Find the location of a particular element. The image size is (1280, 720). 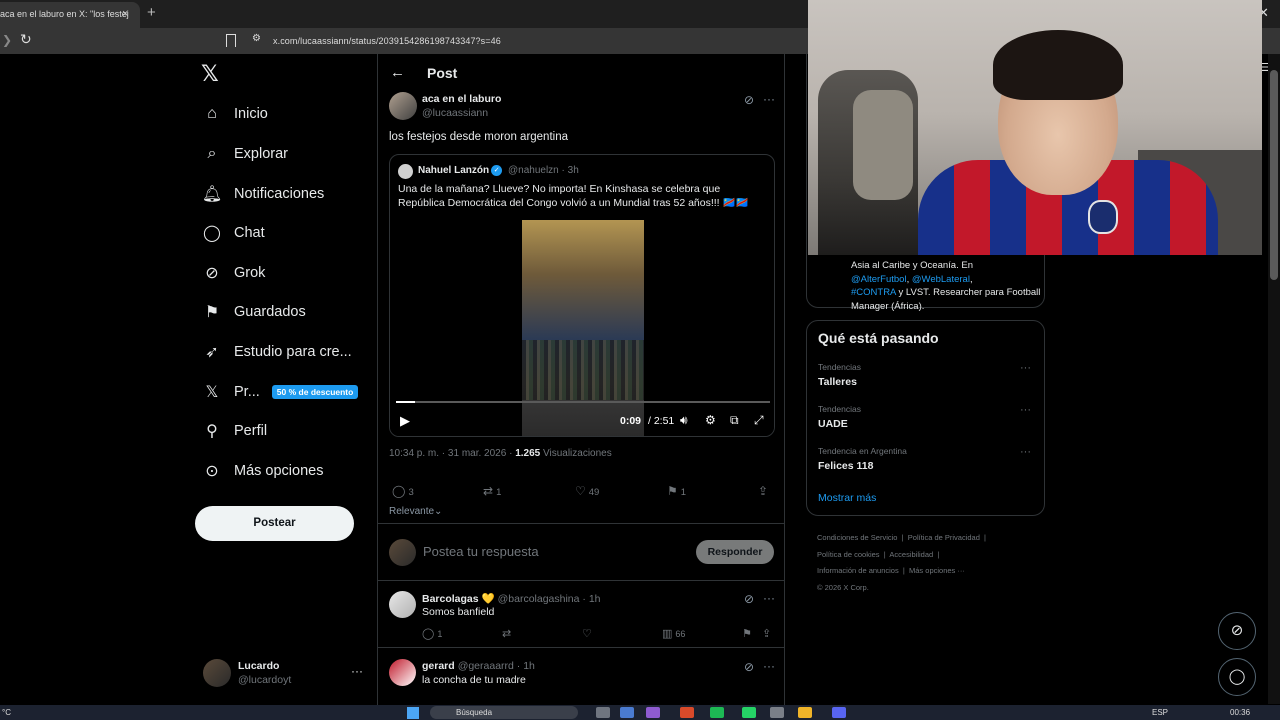

trend-context: Tendencias is located at coordinates (840, 367).